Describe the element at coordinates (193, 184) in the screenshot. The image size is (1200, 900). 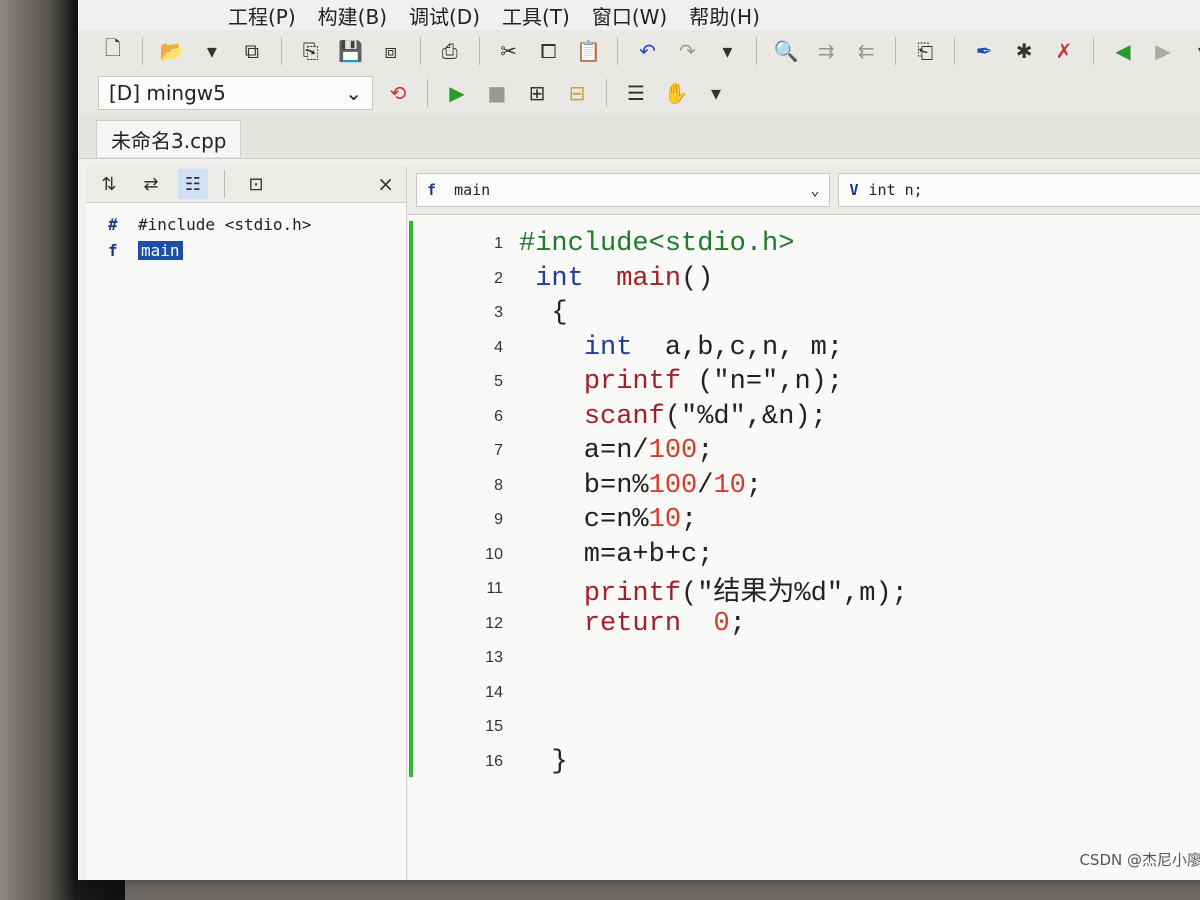
I see `show-inherited-icon: ☷` at that location.